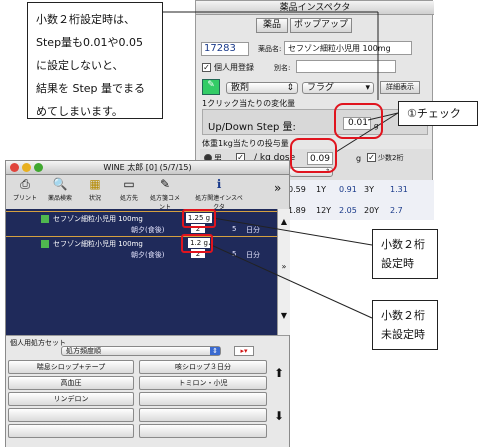  Describe the element at coordinates (403, 334) in the screenshot. I see `callout-line: 未設定時` at that location.